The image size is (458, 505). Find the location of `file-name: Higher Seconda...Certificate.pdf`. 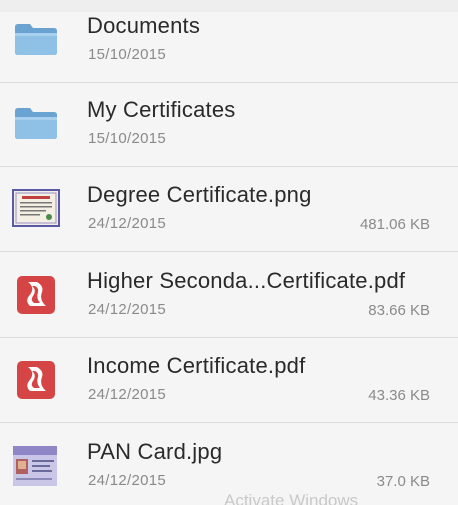

file-name: Higher Seconda...Certificate.pdf is located at coordinates (246, 280).